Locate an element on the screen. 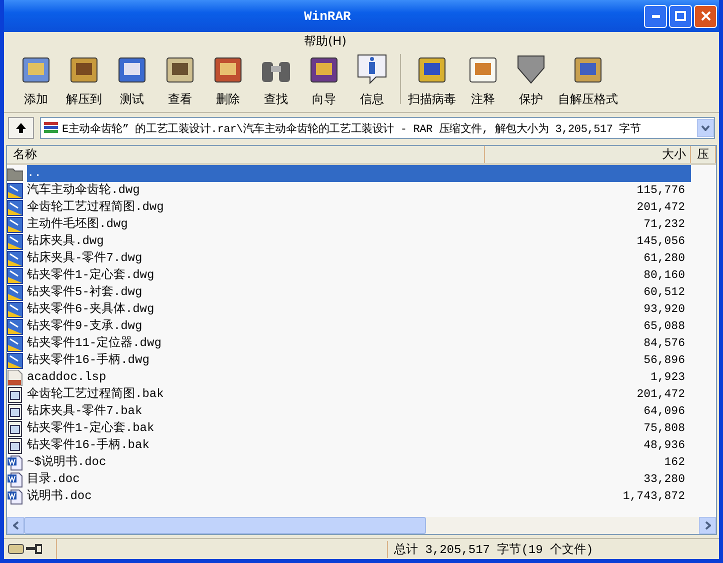 The width and height of the screenshot is (723, 563). file-name: 钻夹零件16-手柄.dwg is located at coordinates (88, 360).